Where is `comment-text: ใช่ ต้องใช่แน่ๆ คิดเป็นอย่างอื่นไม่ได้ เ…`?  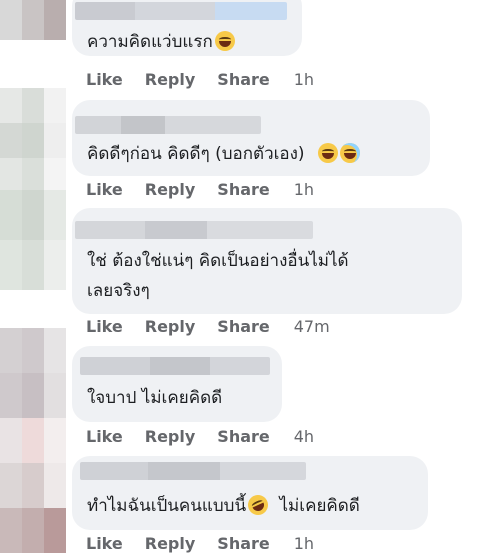 comment-text: ใช่ ต้องใช่แน่ๆ คิดเป็นอย่างอื่นไม่ได้ เ… is located at coordinates (218, 276).